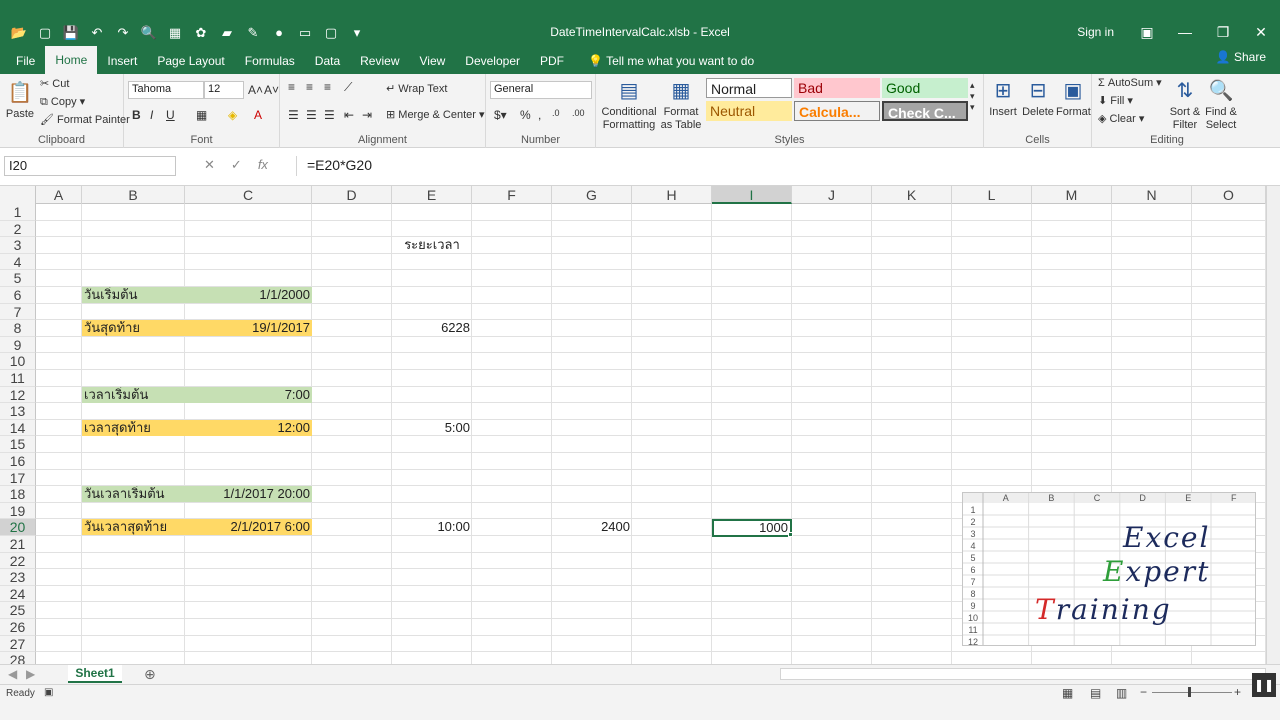 The width and height of the screenshot is (1280, 720). Describe the element at coordinates (352, 195) in the screenshot. I see `column-header-D: D` at that location.